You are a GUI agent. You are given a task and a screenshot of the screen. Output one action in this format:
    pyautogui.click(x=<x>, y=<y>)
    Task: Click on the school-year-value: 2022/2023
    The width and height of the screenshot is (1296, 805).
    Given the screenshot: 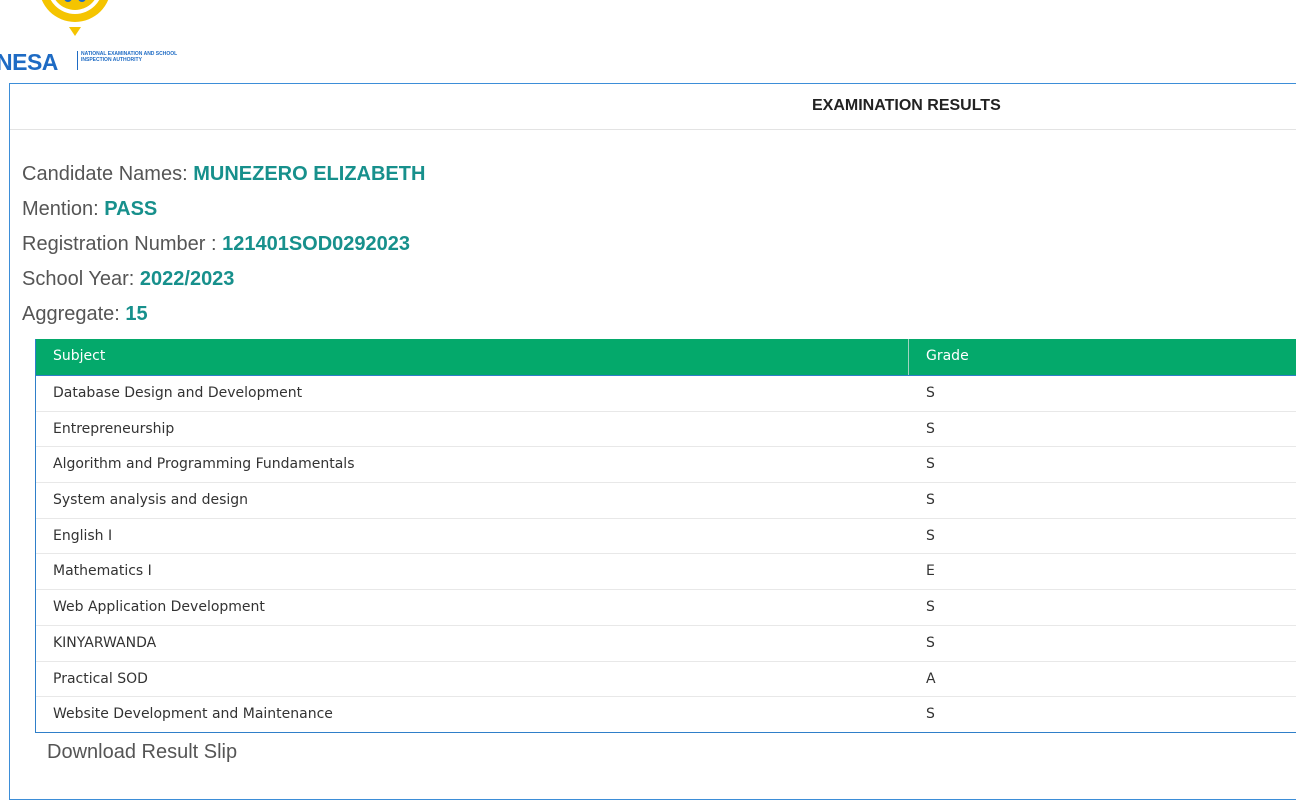 What is the action you would take?
    pyautogui.click(x=187, y=279)
    